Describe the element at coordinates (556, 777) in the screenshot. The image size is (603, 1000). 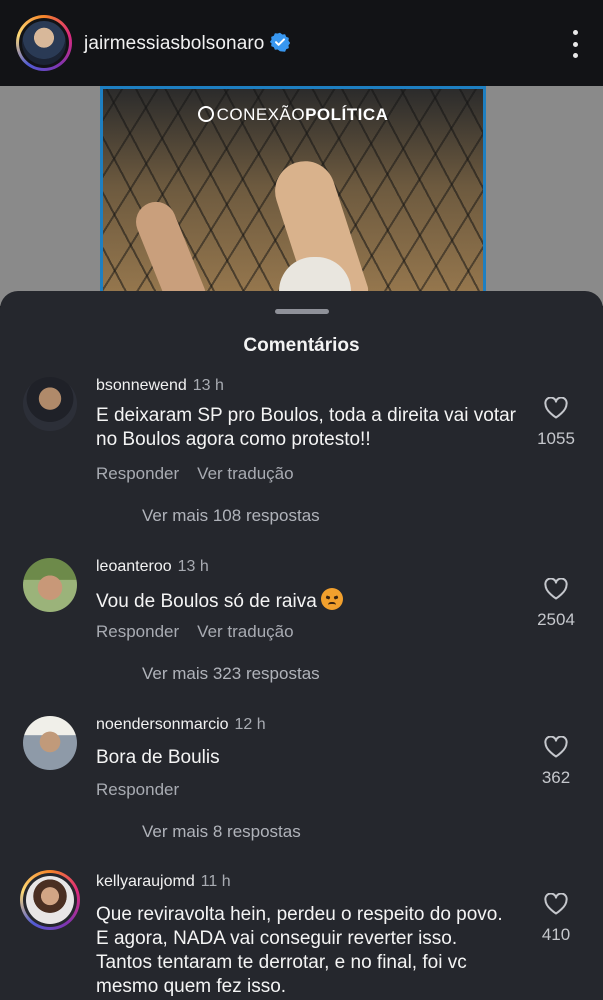
I see `like-count: 362` at that location.